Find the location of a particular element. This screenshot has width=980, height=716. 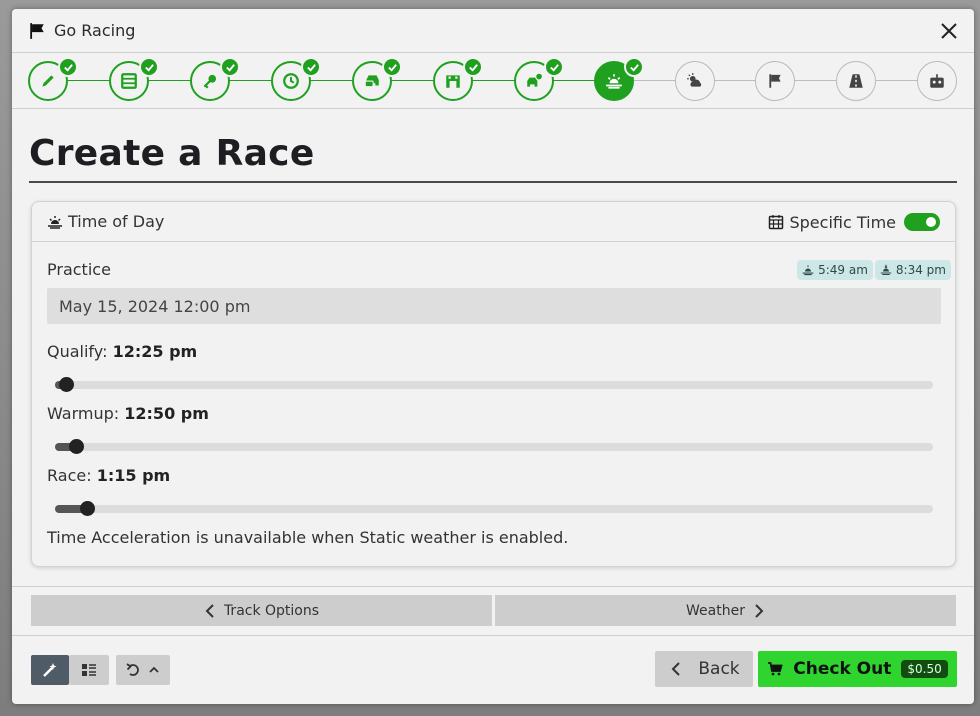

sun-times: 5:49 am 8:34 pm is located at coordinates (874, 270).